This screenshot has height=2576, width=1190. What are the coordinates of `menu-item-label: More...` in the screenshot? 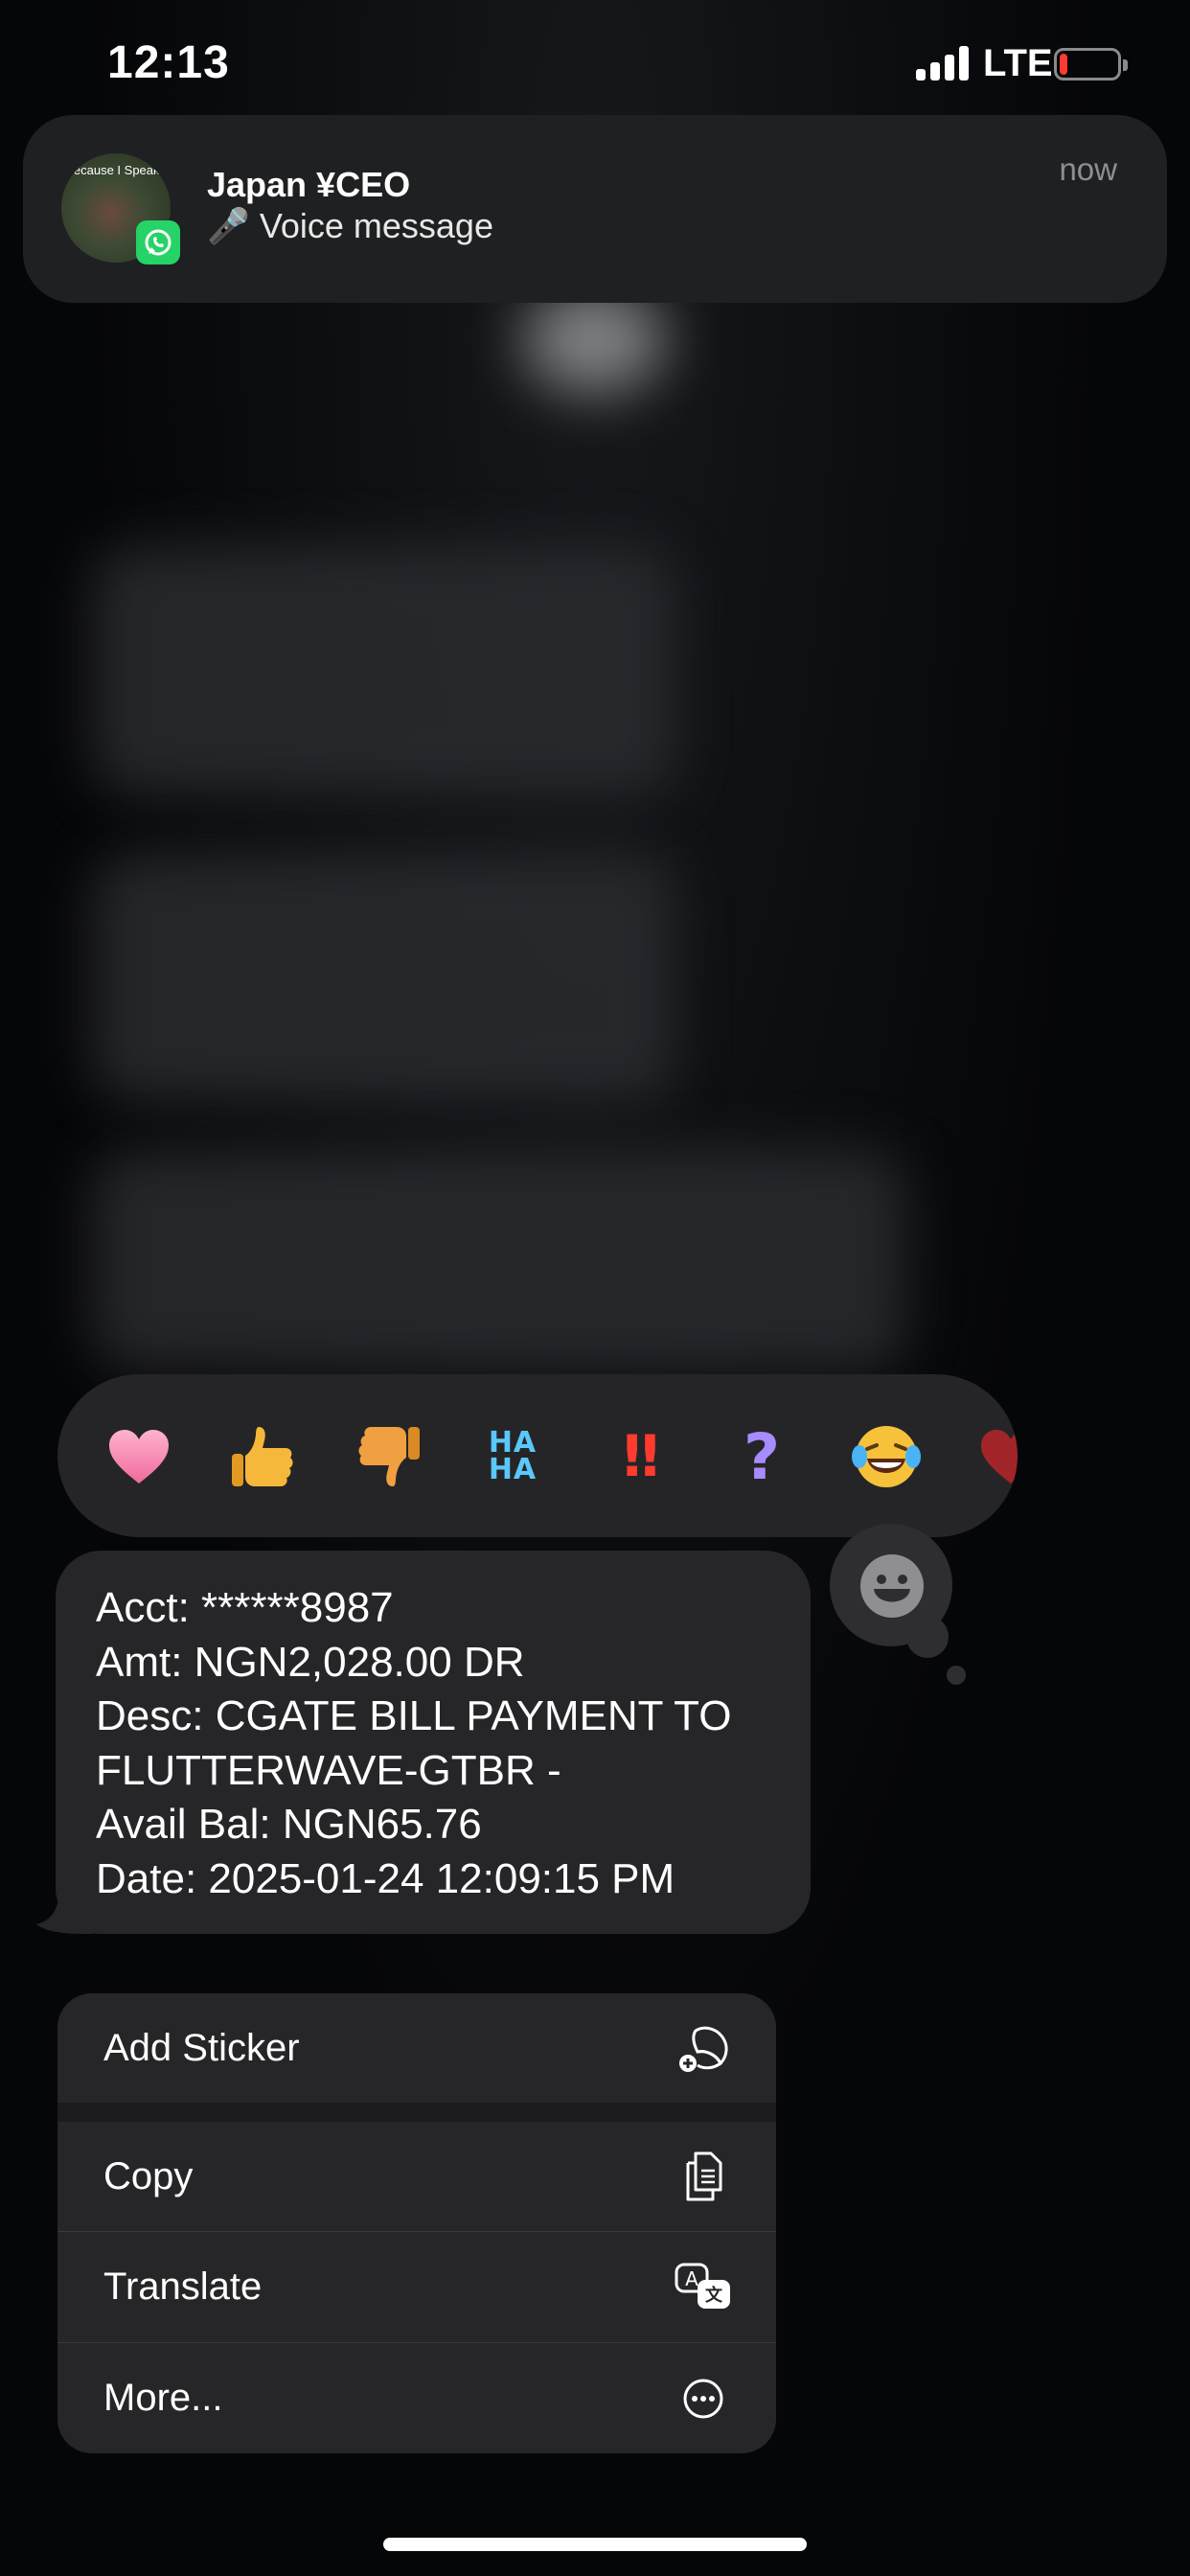 It's located at (163, 2398).